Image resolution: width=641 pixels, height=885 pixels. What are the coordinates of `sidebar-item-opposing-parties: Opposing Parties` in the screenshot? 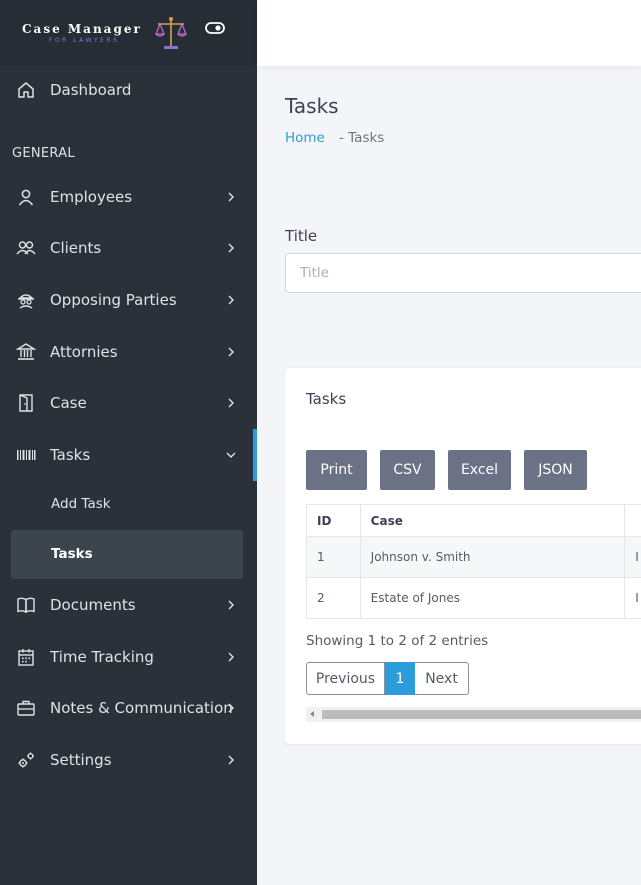 It's located at (128, 300).